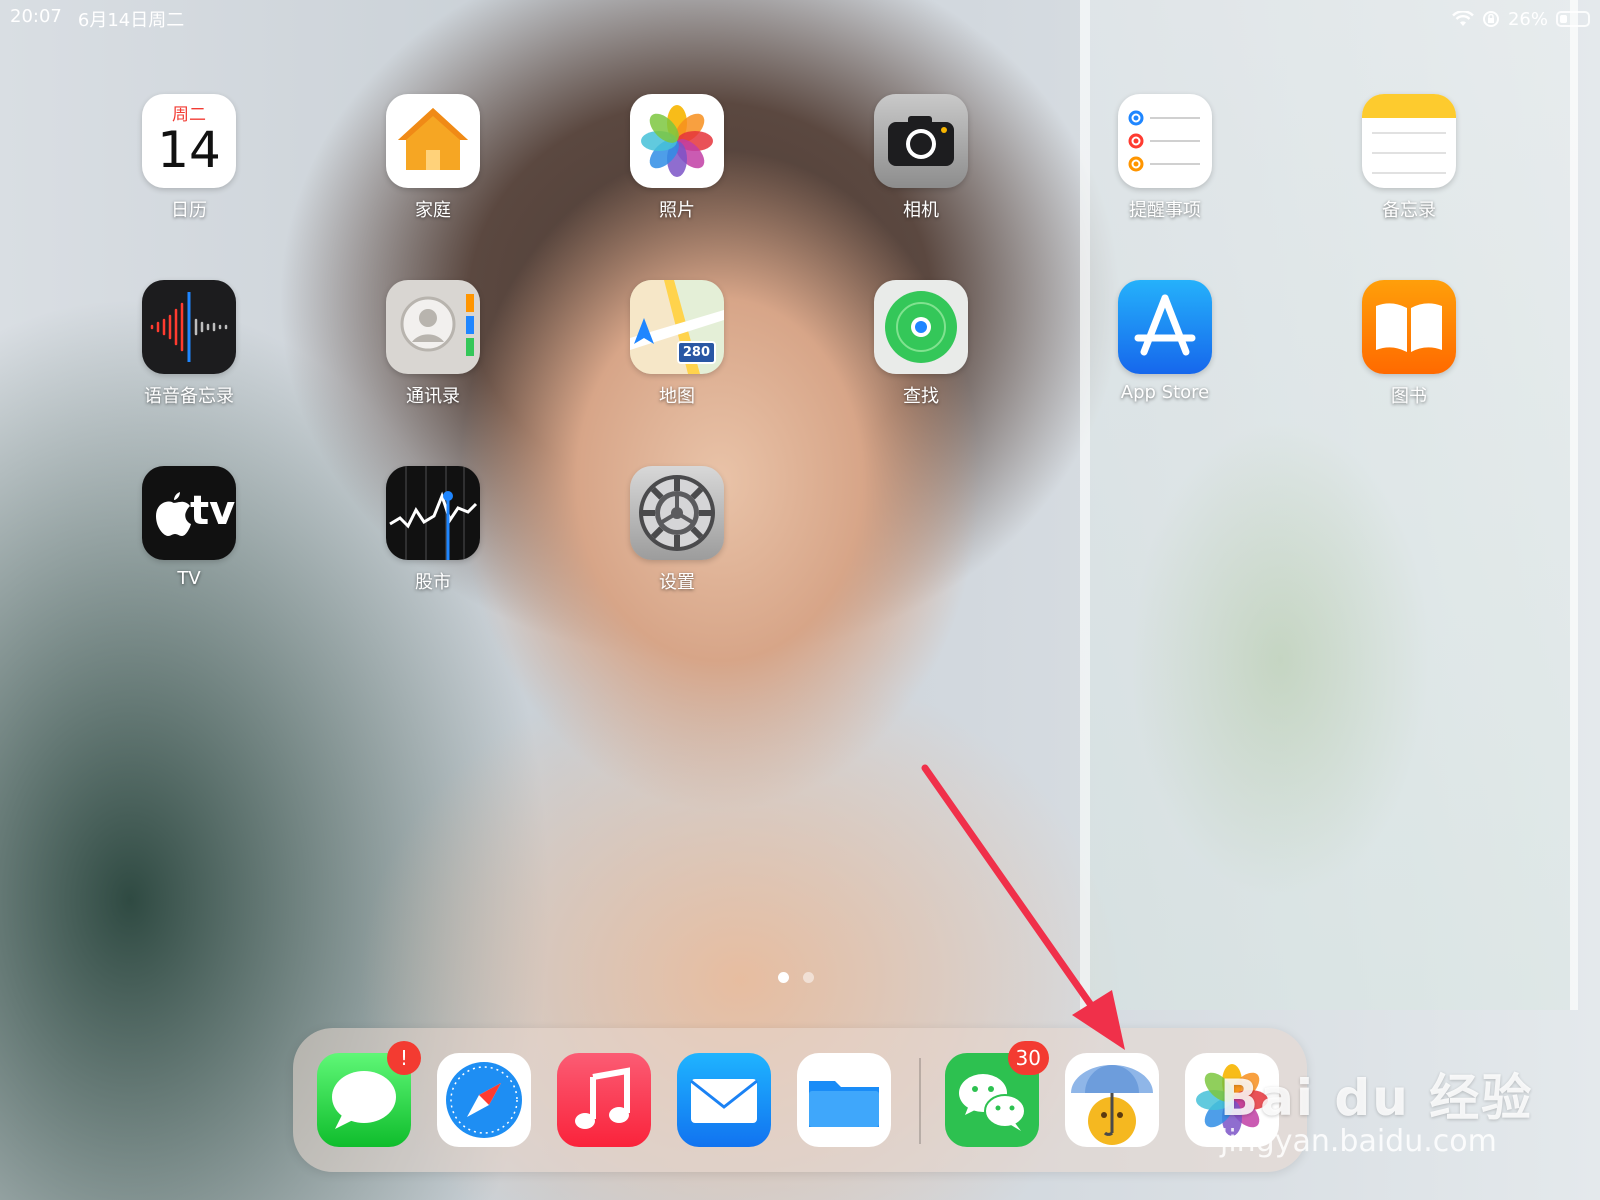  Describe the element at coordinates (433, 141) in the screenshot. I see `home-icon` at that location.